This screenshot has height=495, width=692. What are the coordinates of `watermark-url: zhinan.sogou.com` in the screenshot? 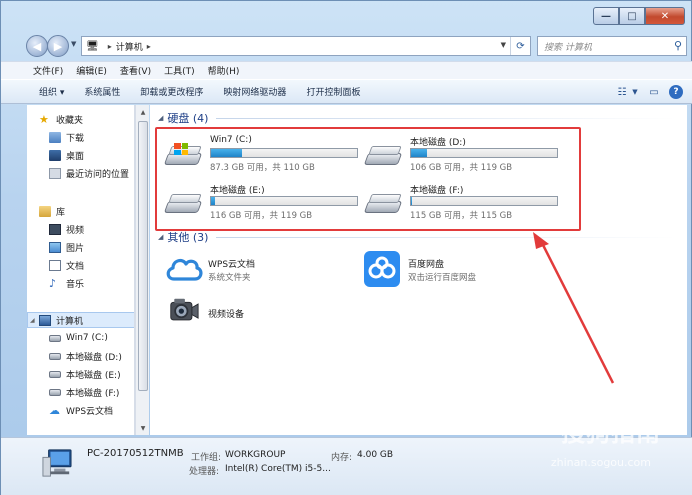 It's located at (600, 462).